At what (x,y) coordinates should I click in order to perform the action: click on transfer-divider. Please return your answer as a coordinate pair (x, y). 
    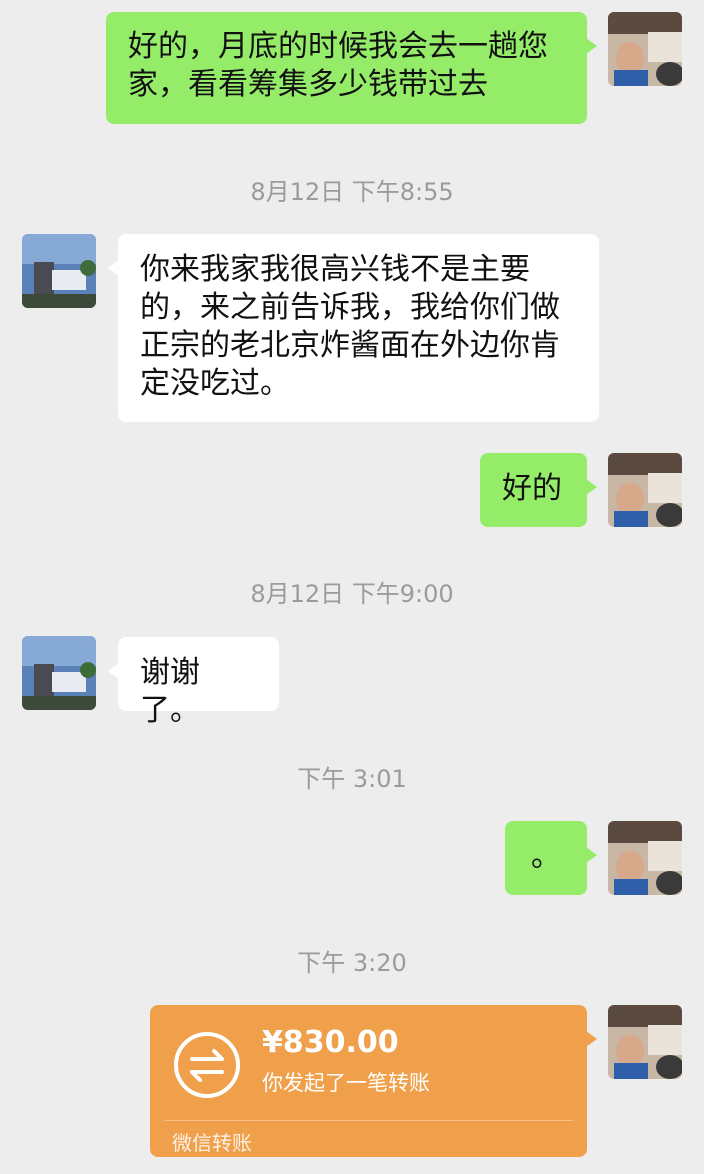
    Looking at the image, I should click on (368, 1120).